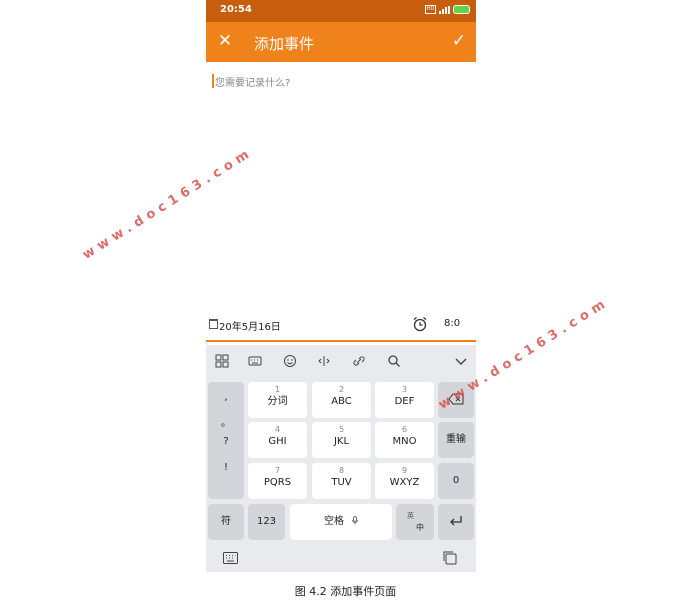 This screenshot has height=605, width=691. What do you see at coordinates (461, 9) in the screenshot?
I see `battery-icon` at bounding box center [461, 9].